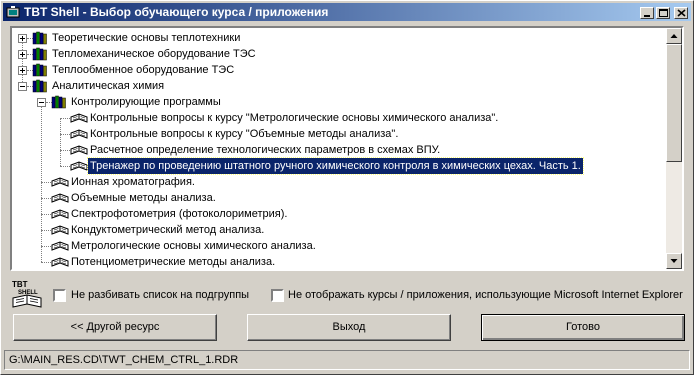 This screenshot has width=694, height=375. What do you see at coordinates (337, 261) in the screenshot?
I see `tree-item: Потенциометрические методы анализа.` at bounding box center [337, 261].